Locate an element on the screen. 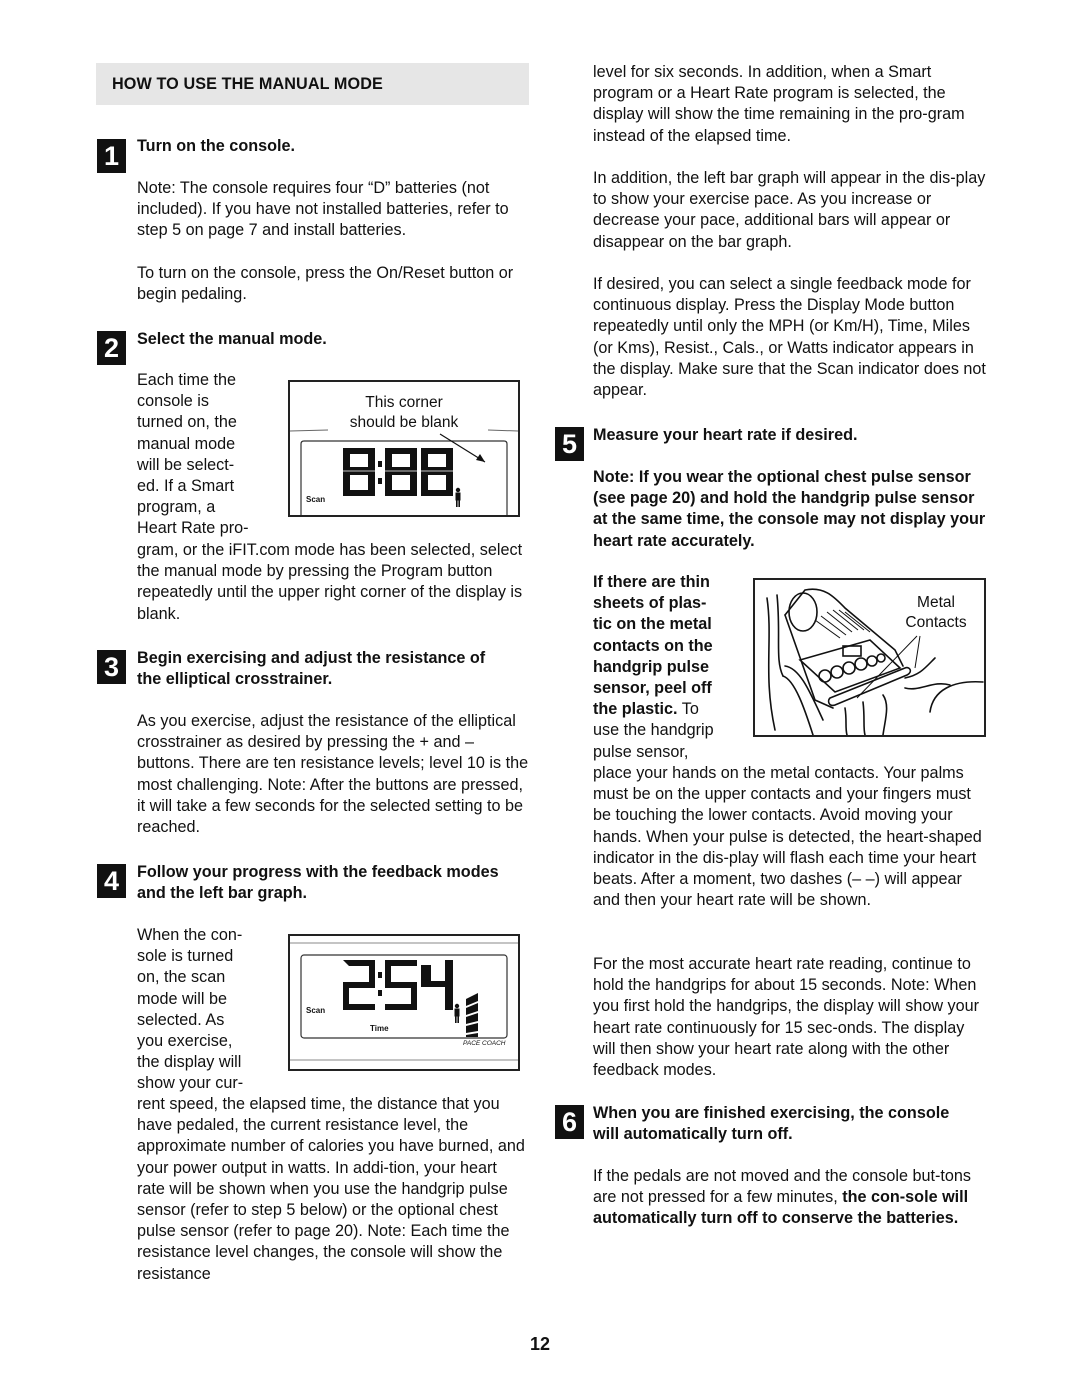 Image resolution: width=1080 pixels, height=1397 pixels. text-line: sensor, peel off is located at coordinates (652, 688).